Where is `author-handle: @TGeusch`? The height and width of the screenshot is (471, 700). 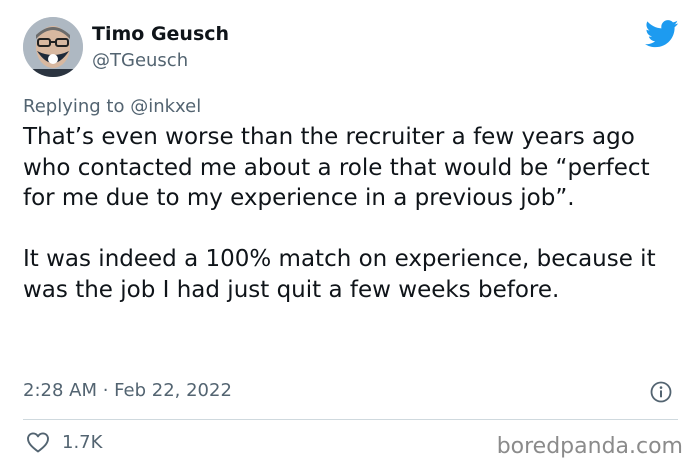 author-handle: @TGeusch is located at coordinates (140, 60).